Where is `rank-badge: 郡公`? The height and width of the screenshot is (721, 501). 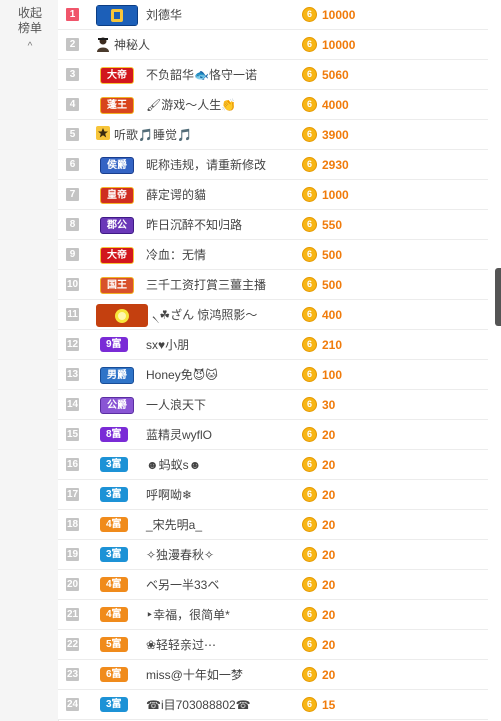 rank-badge: 郡公 is located at coordinates (117, 225).